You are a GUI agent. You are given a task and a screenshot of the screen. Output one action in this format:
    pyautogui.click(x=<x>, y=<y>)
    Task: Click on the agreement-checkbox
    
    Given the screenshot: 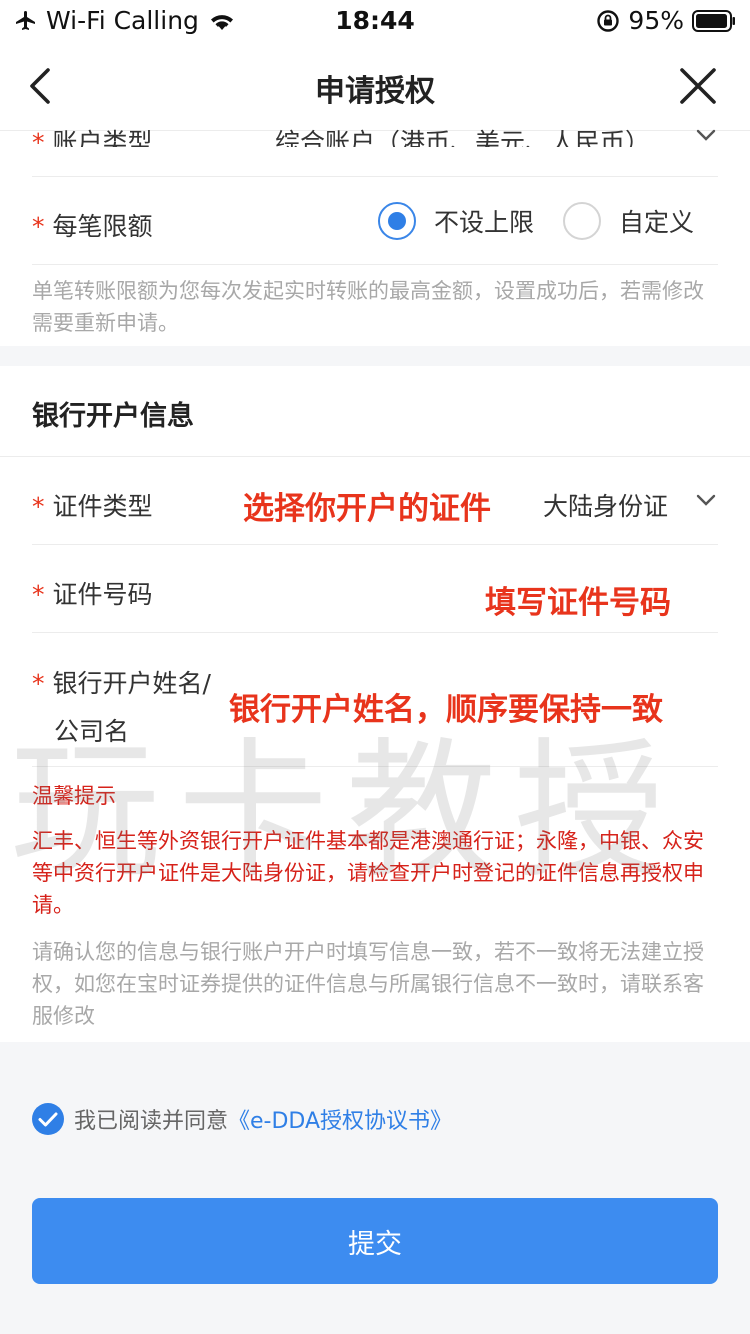 What is the action you would take?
    pyautogui.click(x=48, y=1119)
    